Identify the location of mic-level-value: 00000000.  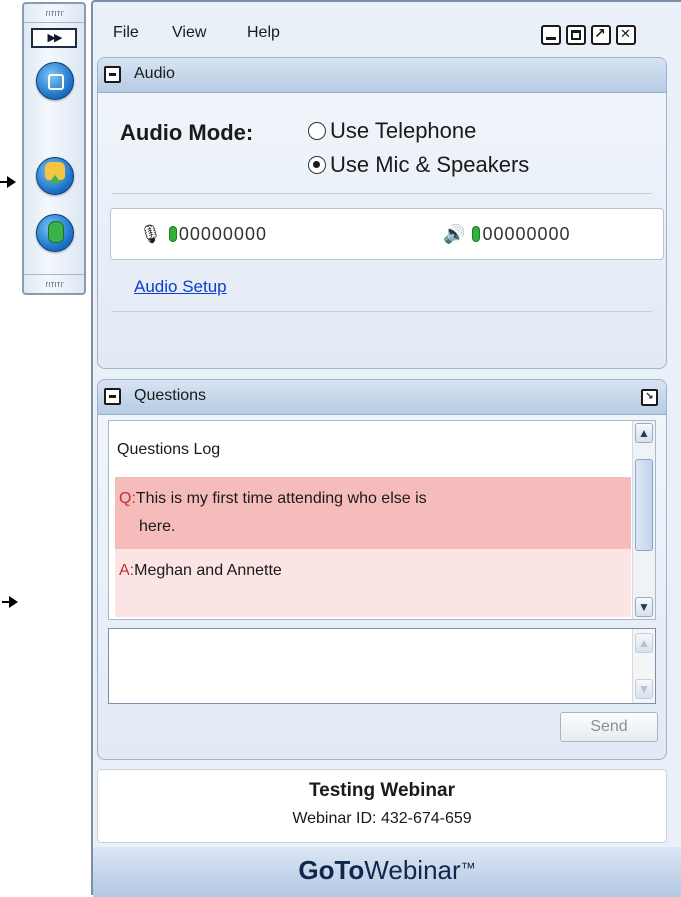
(222, 234).